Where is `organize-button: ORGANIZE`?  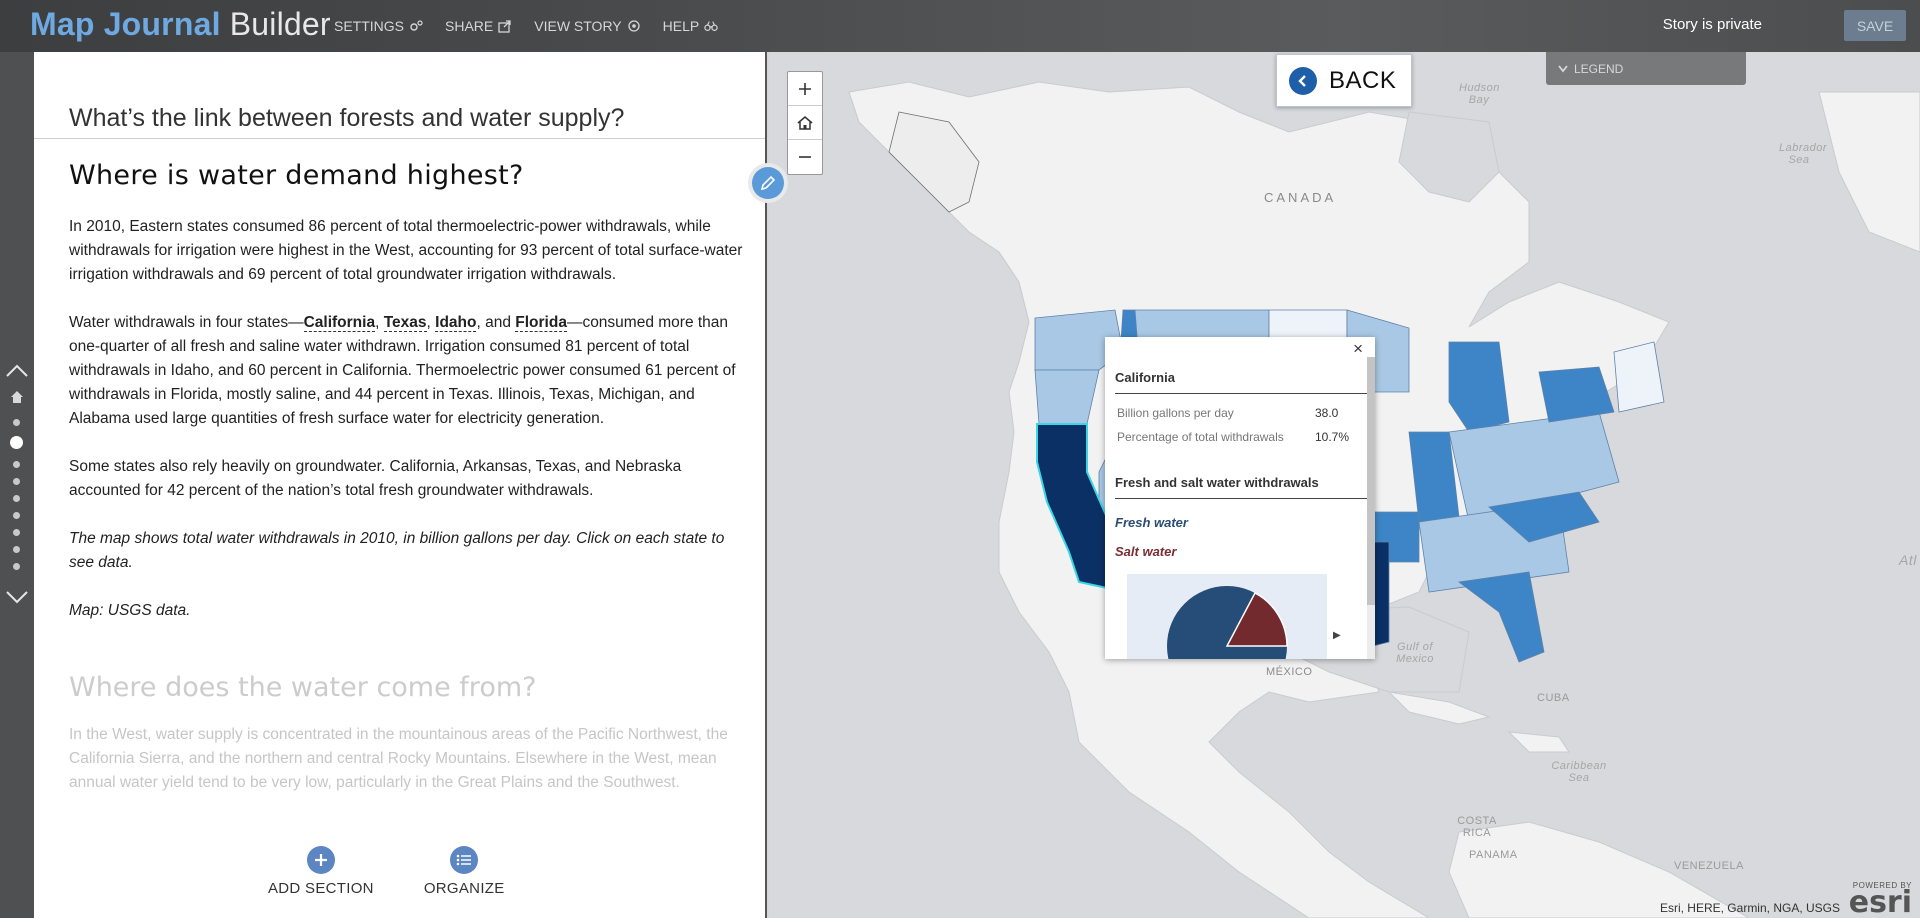 organize-button: ORGANIZE is located at coordinates (464, 871).